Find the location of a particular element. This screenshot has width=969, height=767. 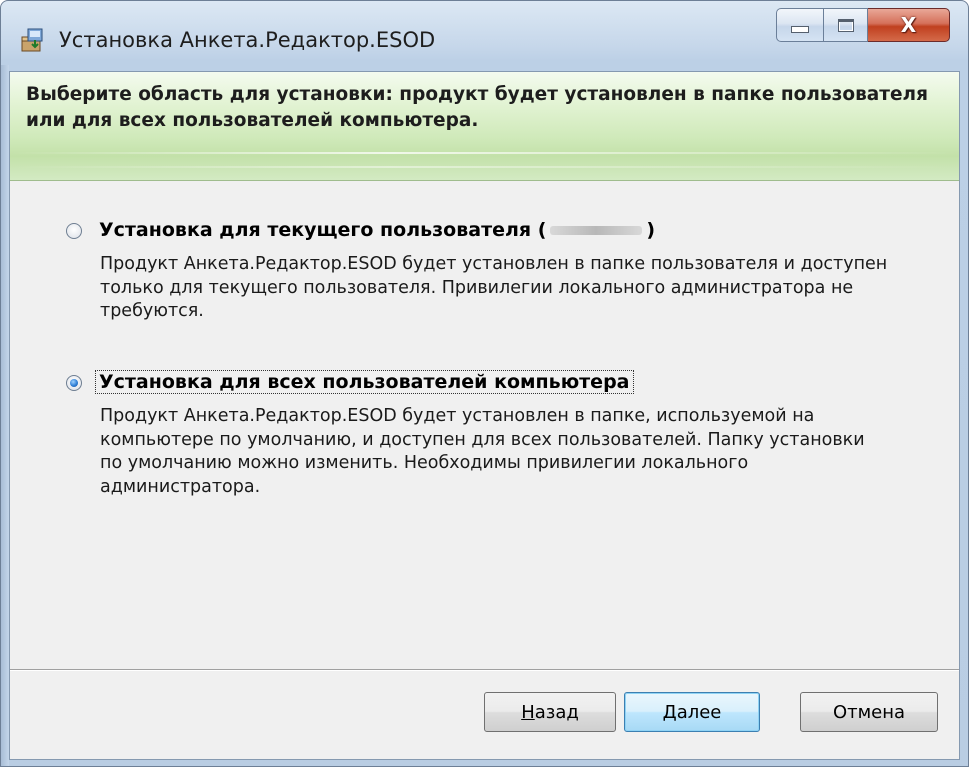

next-label: алее is located at coordinates (699, 712).